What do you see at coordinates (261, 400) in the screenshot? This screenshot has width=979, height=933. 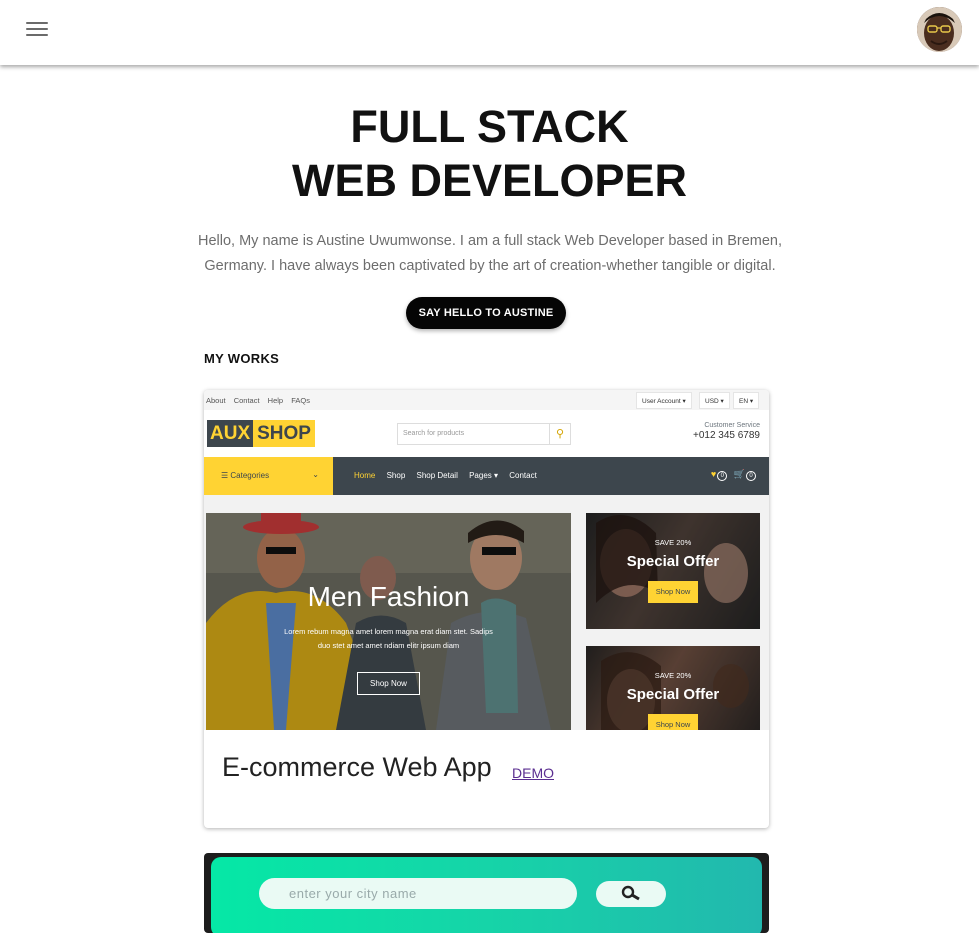 I see `shop-top-links: About Contact Help FAQs` at bounding box center [261, 400].